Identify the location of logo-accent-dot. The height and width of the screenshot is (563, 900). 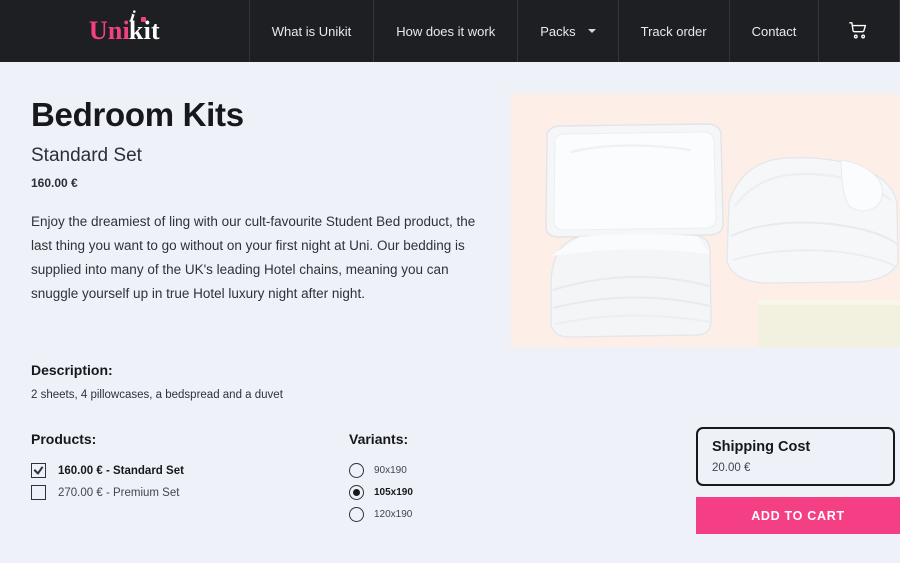
(143, 19).